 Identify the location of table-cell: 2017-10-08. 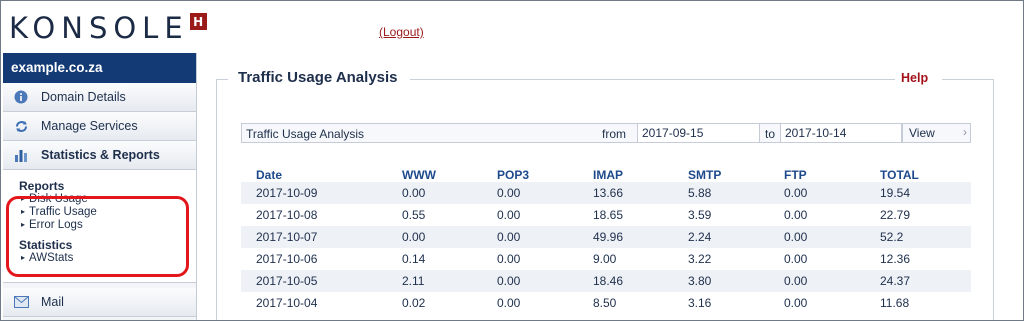
(287, 215).